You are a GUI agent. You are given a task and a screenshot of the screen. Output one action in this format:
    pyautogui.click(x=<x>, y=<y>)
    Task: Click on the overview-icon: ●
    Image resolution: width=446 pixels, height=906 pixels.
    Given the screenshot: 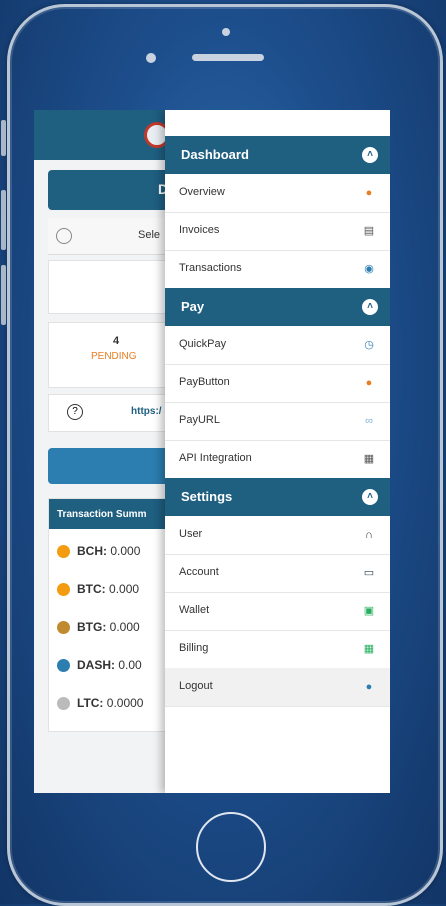 What is the action you would take?
    pyautogui.click(x=369, y=193)
    